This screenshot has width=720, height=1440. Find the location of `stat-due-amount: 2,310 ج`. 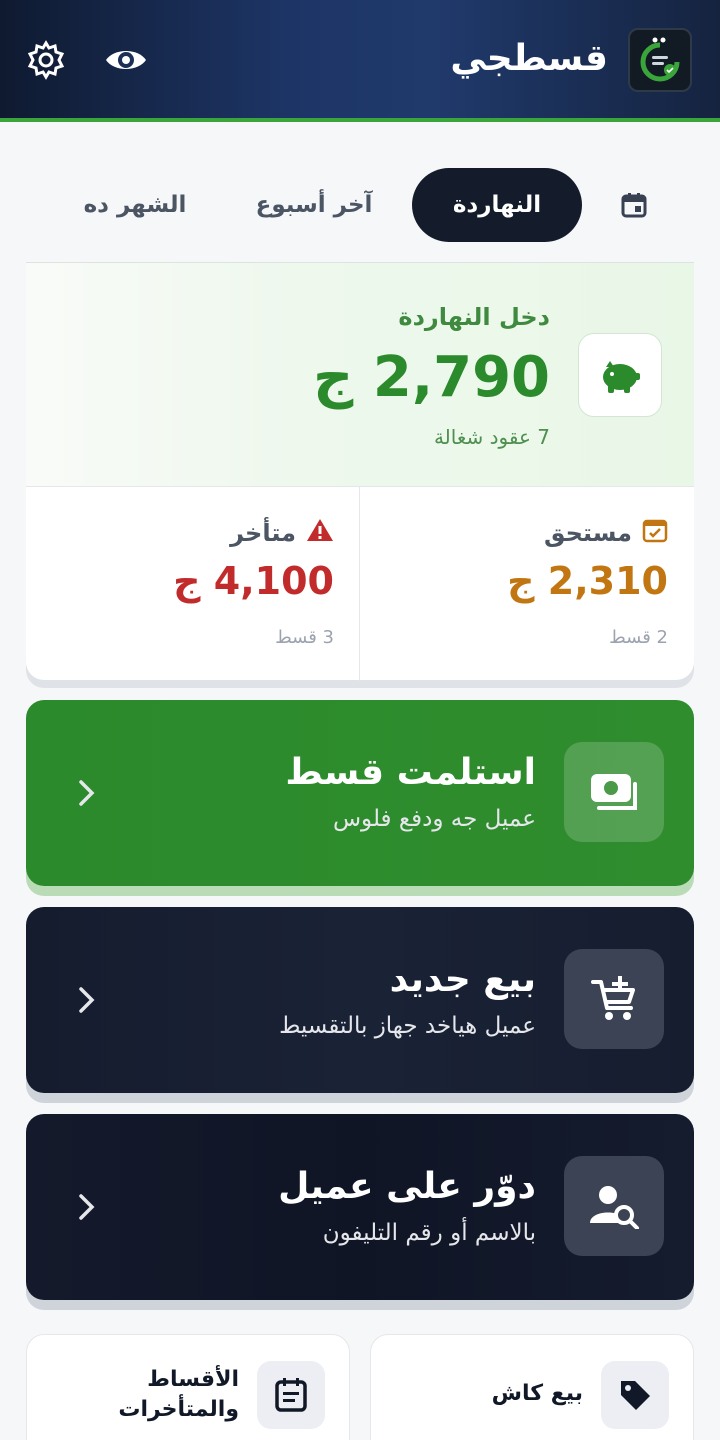

stat-due-amount: 2,310 ج is located at coordinates (587, 581).